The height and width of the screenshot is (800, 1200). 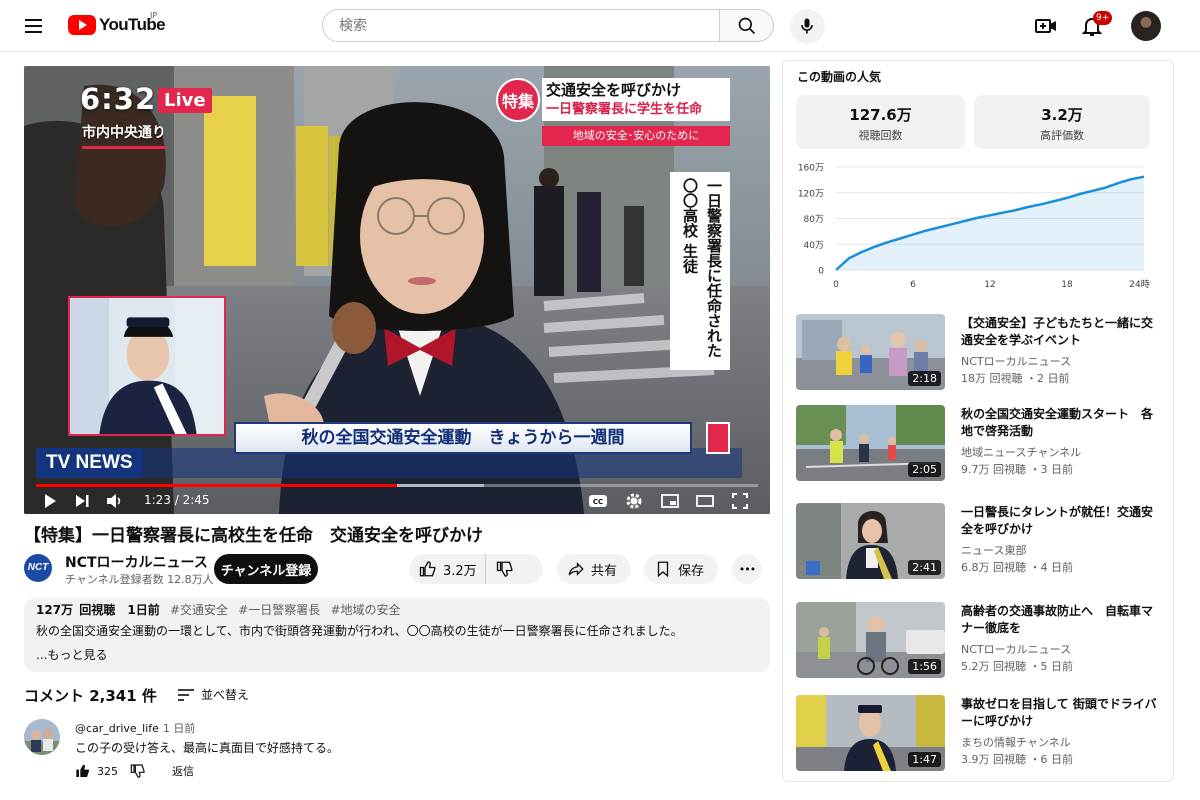 I want to click on overlay-location: 市内中央通り, so click(x=124, y=135).